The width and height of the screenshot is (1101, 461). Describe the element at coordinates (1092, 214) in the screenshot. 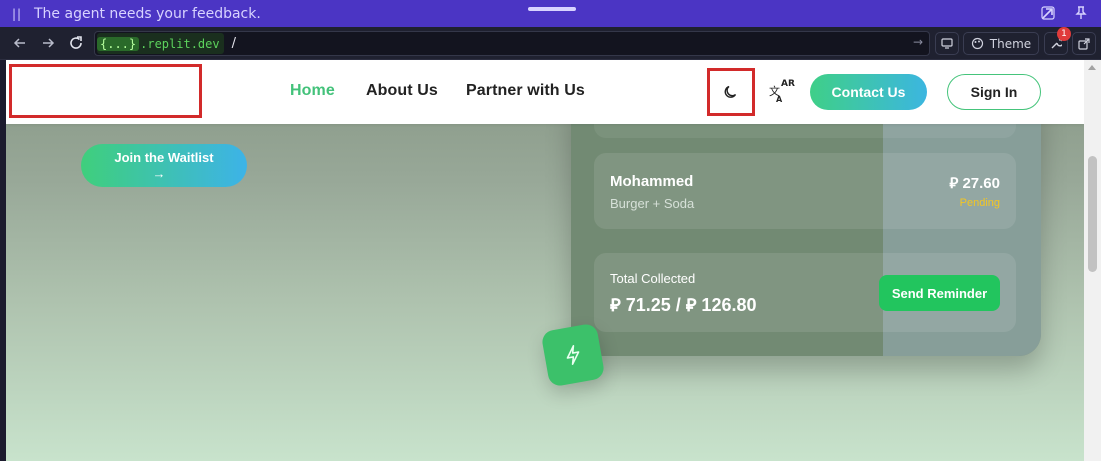

I see `scrollbar-thumb` at that location.